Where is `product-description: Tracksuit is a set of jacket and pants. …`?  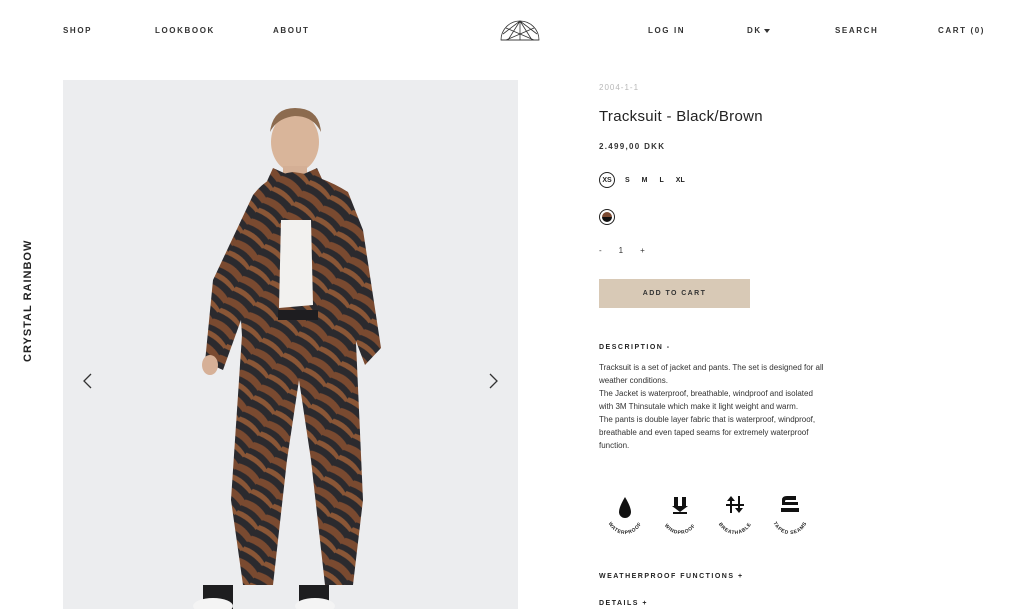
product-description: Tracksuit is a set of jacket and pants. … is located at coordinates (714, 406).